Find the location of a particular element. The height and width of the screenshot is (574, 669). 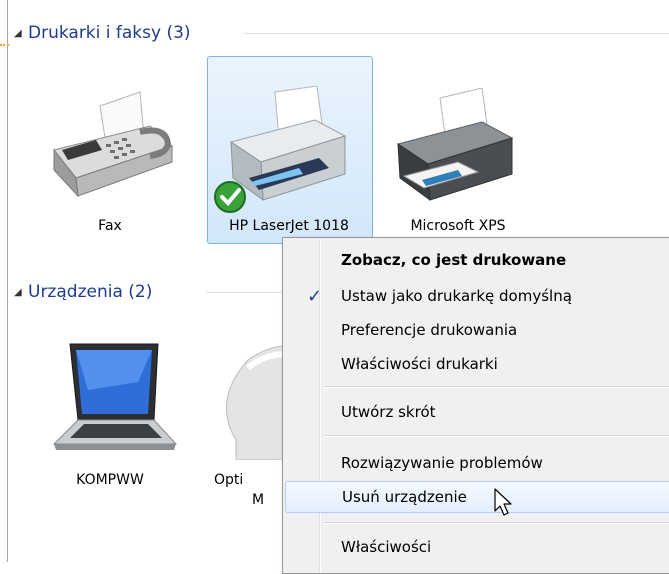

device-label: M is located at coordinates (258, 500).